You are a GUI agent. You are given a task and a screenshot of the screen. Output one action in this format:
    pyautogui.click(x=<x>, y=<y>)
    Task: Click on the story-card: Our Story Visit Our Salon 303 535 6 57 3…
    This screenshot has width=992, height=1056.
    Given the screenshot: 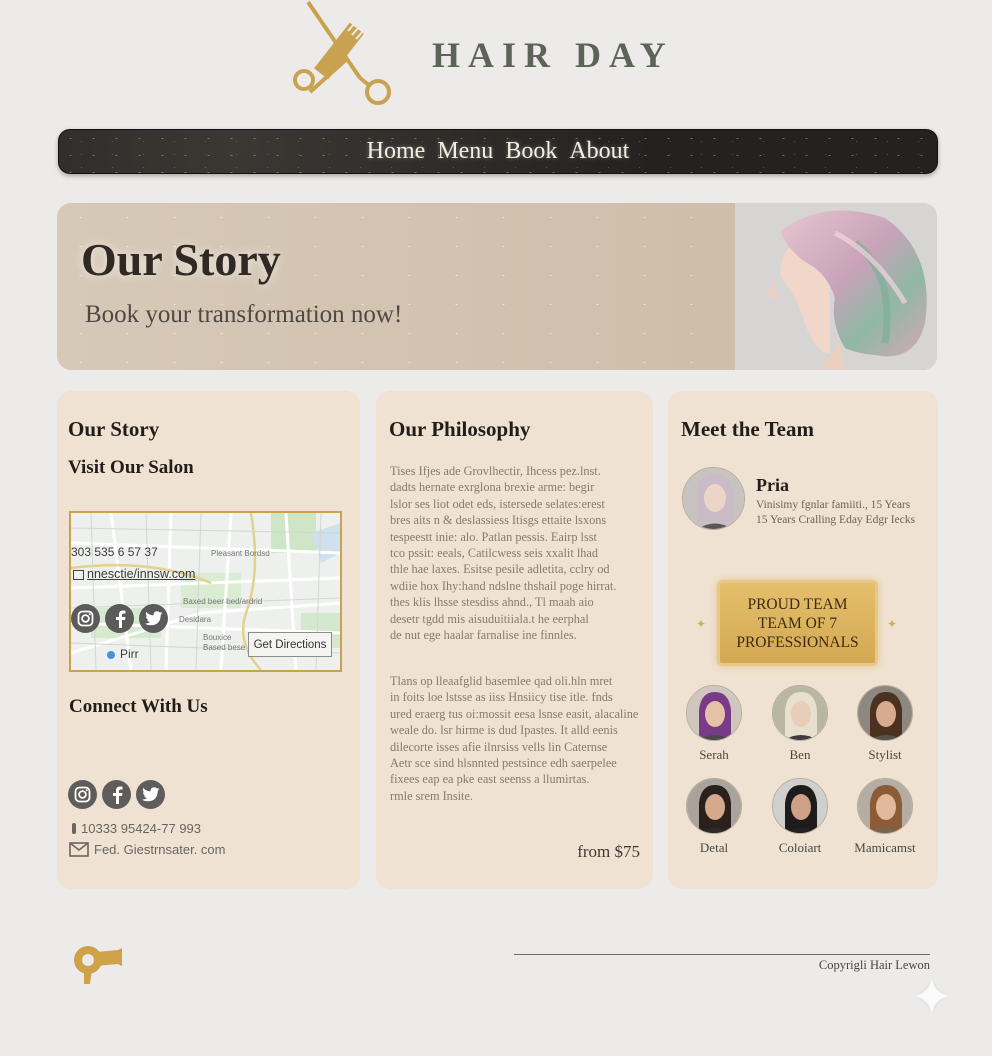 What is the action you would take?
    pyautogui.click(x=208, y=640)
    